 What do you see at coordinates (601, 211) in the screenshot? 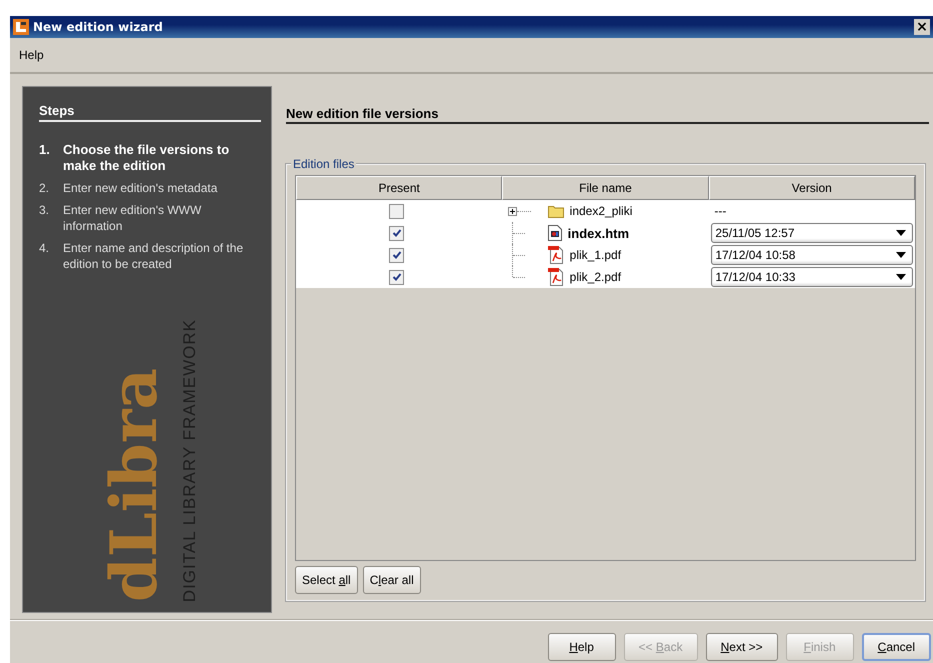
I see `file-name: index2_pliki` at bounding box center [601, 211].